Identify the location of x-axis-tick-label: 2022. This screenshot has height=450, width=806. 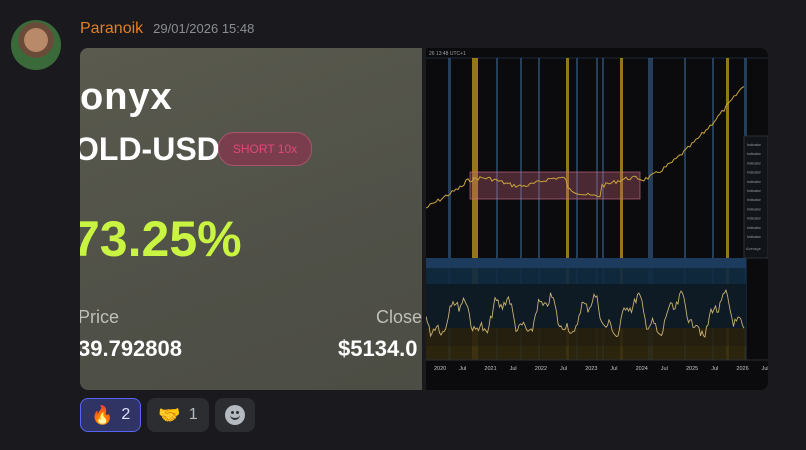
(541, 369).